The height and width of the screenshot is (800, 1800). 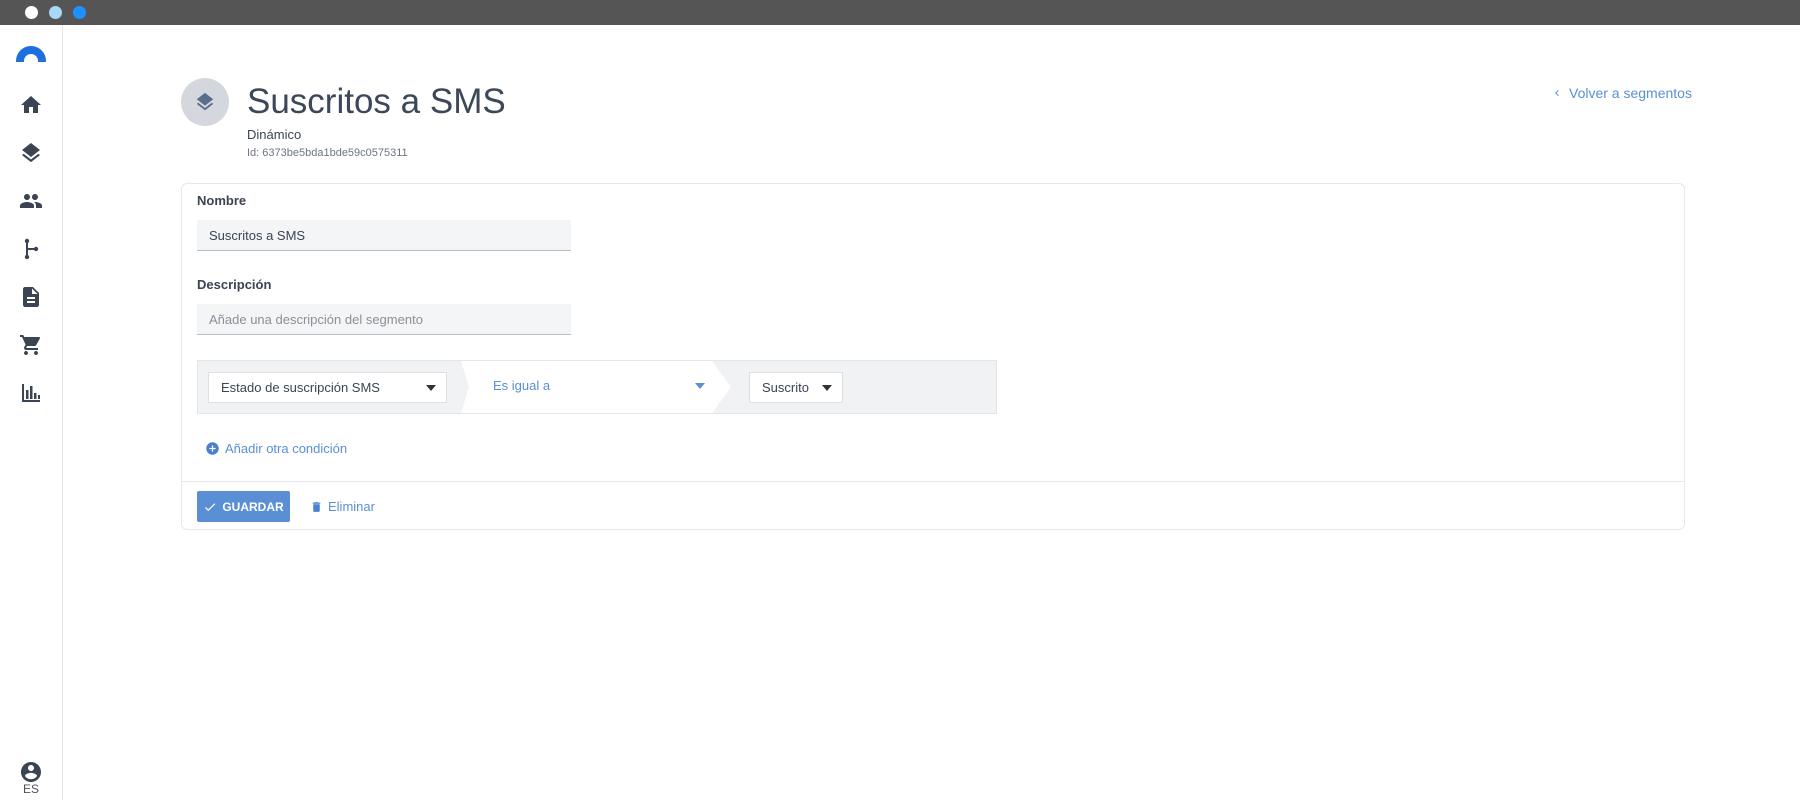 What do you see at coordinates (31, 772) in the screenshot?
I see `account-icon` at bounding box center [31, 772].